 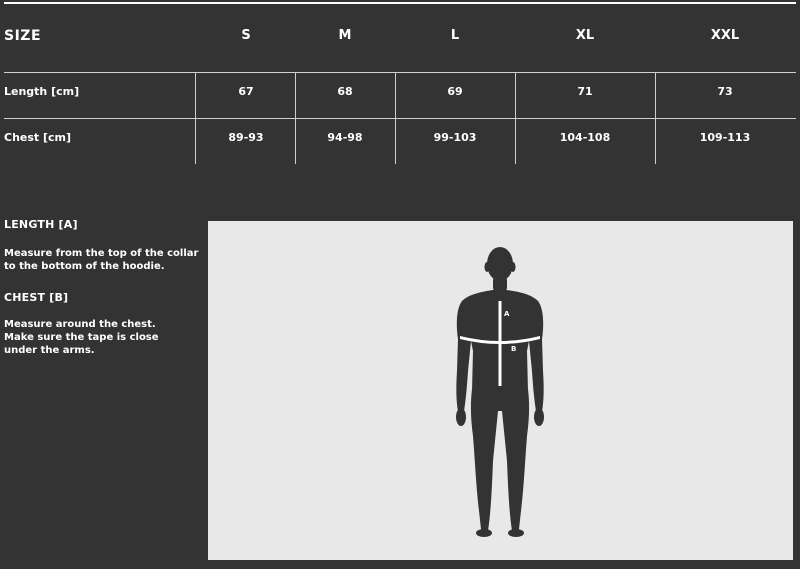 I want to click on row-label-chest: Chest [cm], so click(x=38, y=137).